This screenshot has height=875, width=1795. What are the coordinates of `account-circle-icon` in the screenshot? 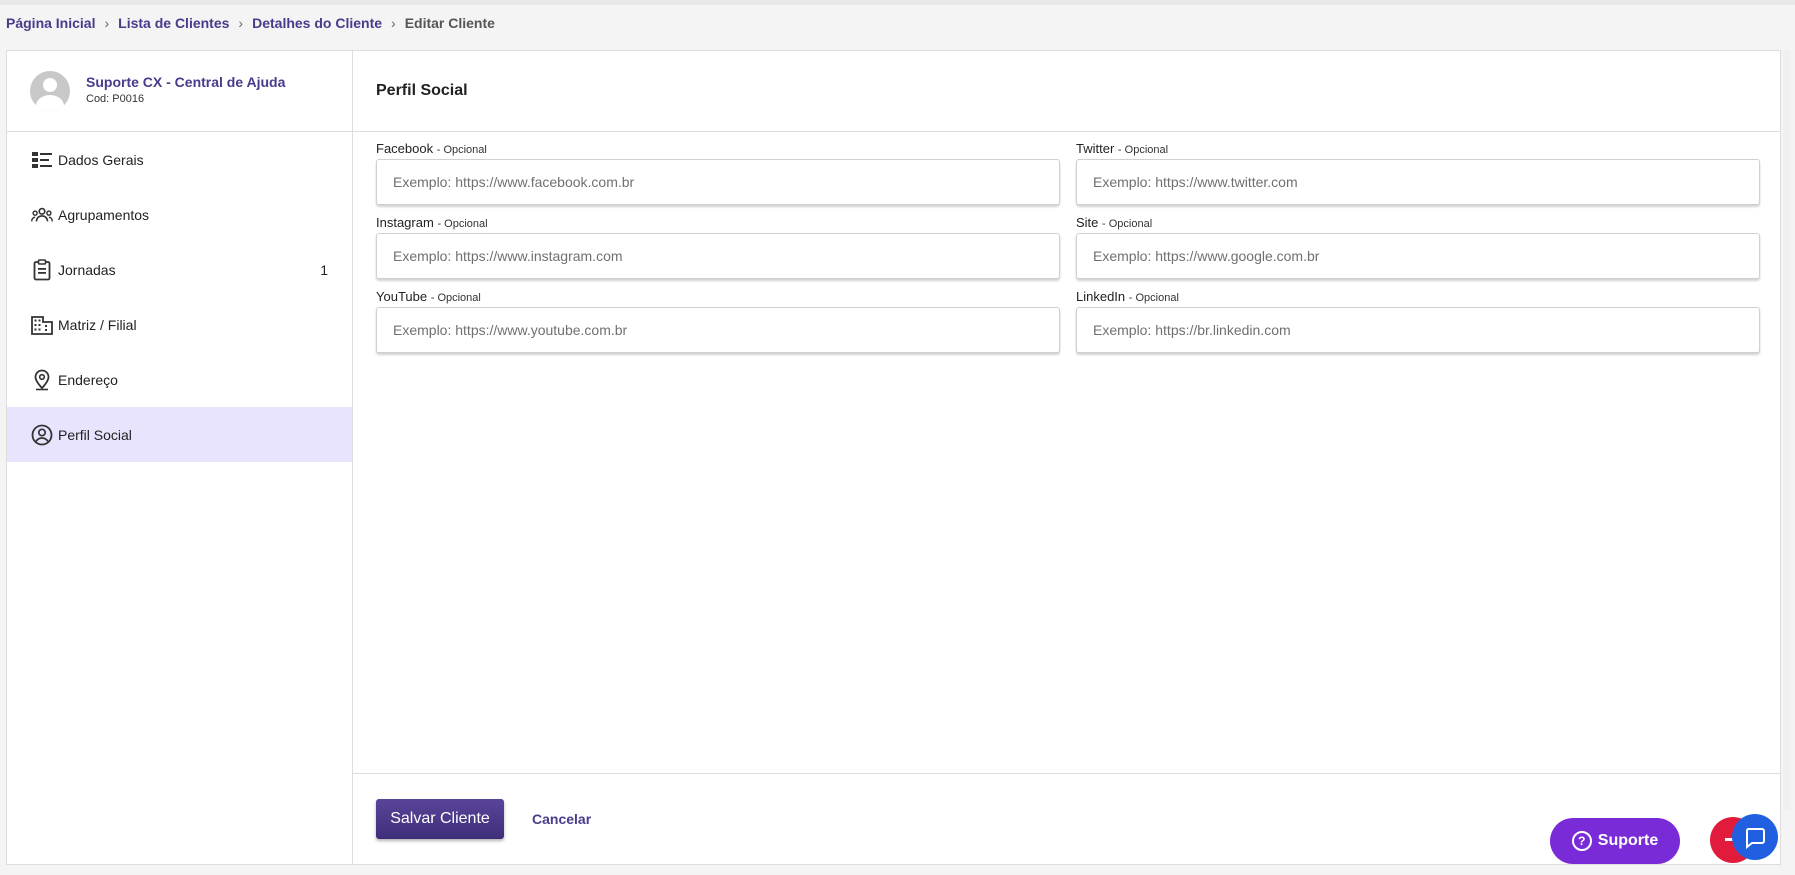 It's located at (42, 435).